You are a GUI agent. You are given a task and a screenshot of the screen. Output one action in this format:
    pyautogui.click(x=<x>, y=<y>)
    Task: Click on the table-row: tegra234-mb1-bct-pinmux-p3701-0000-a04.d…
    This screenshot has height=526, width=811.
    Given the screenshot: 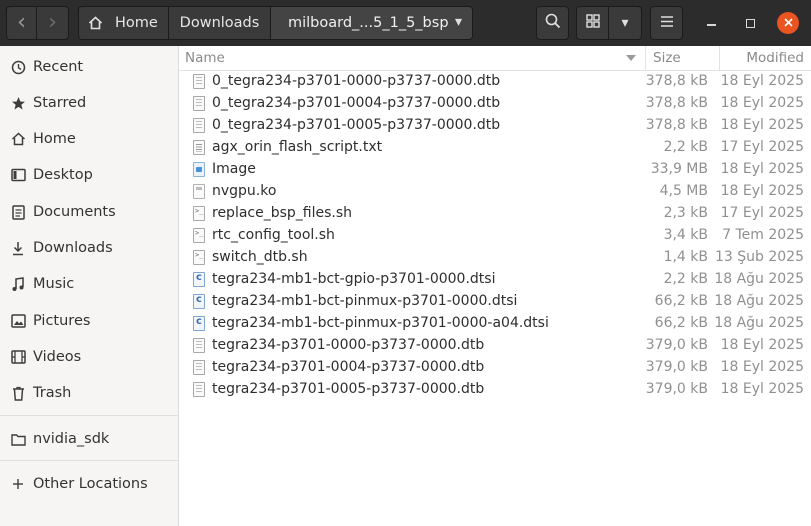 What is the action you would take?
    pyautogui.click(x=495, y=324)
    